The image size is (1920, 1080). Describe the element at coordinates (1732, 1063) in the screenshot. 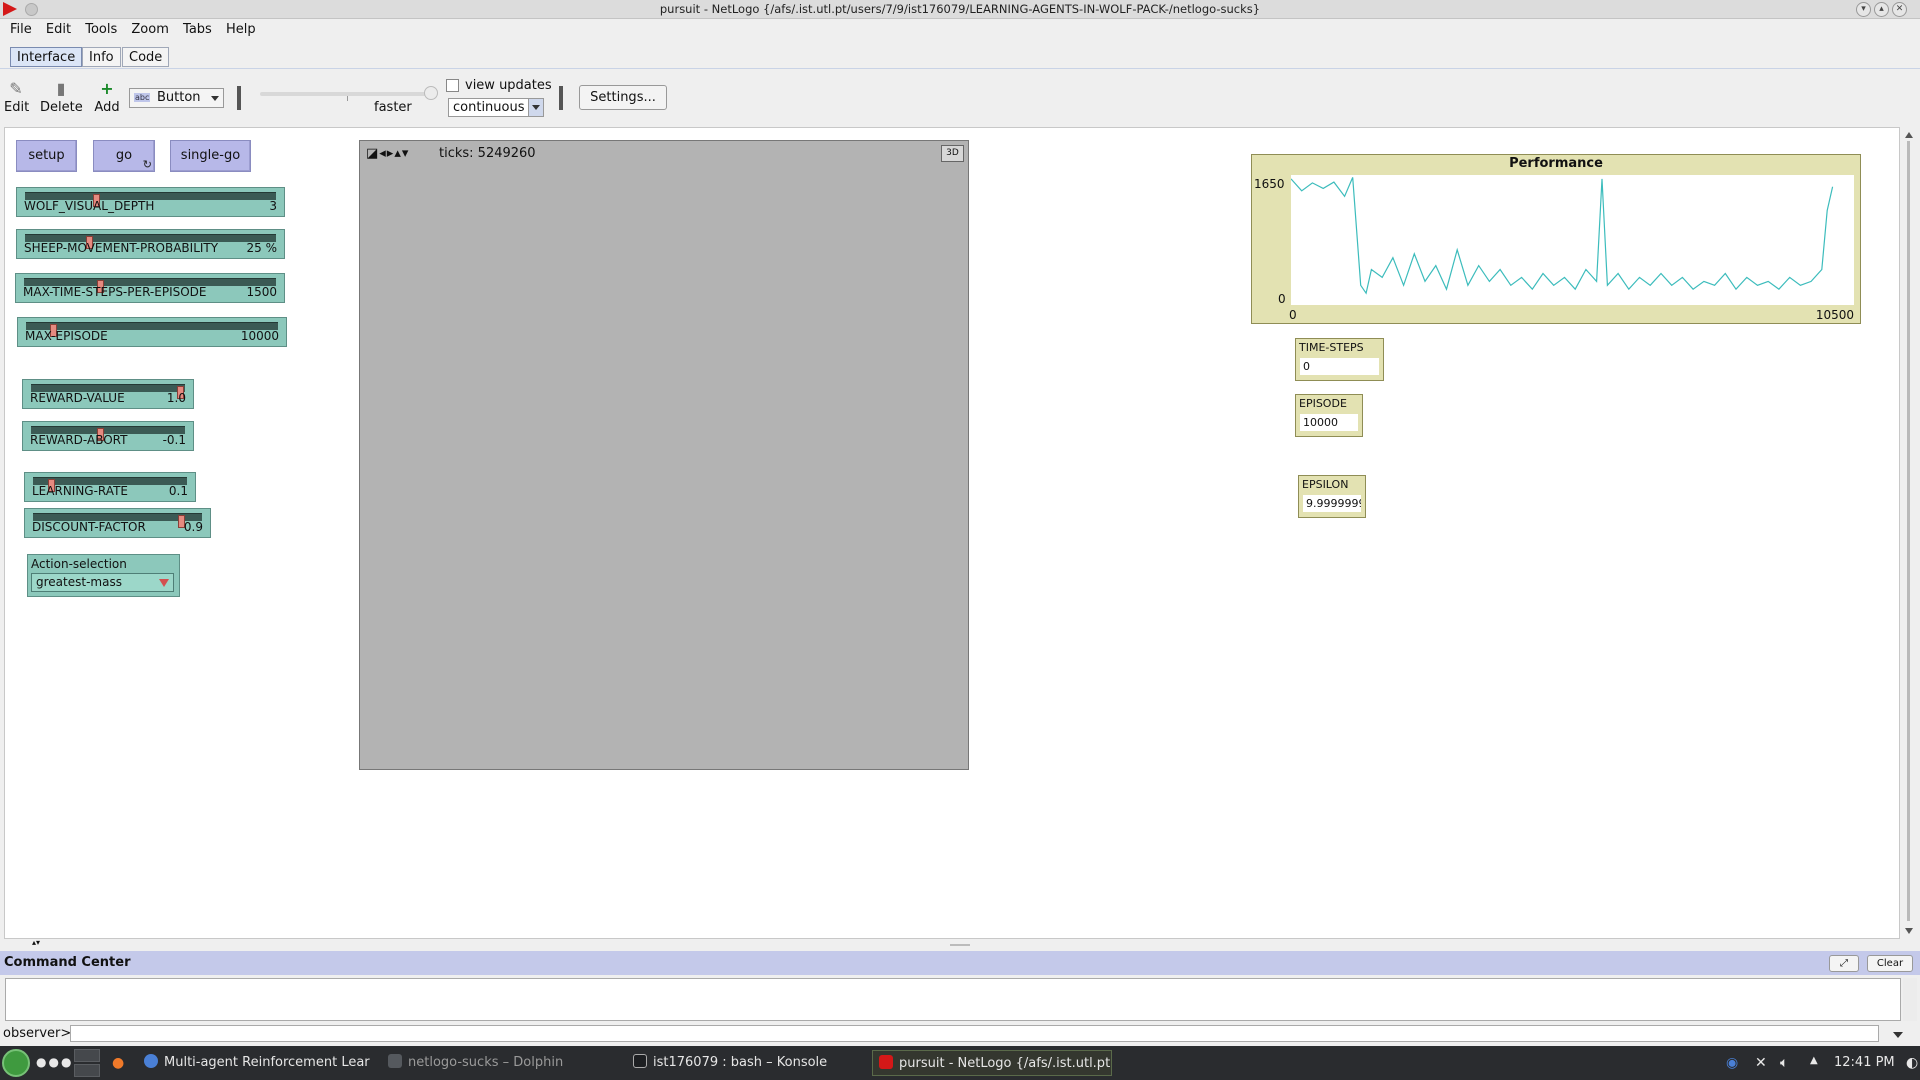

I see `chrome-tray-icon: ◉` at that location.